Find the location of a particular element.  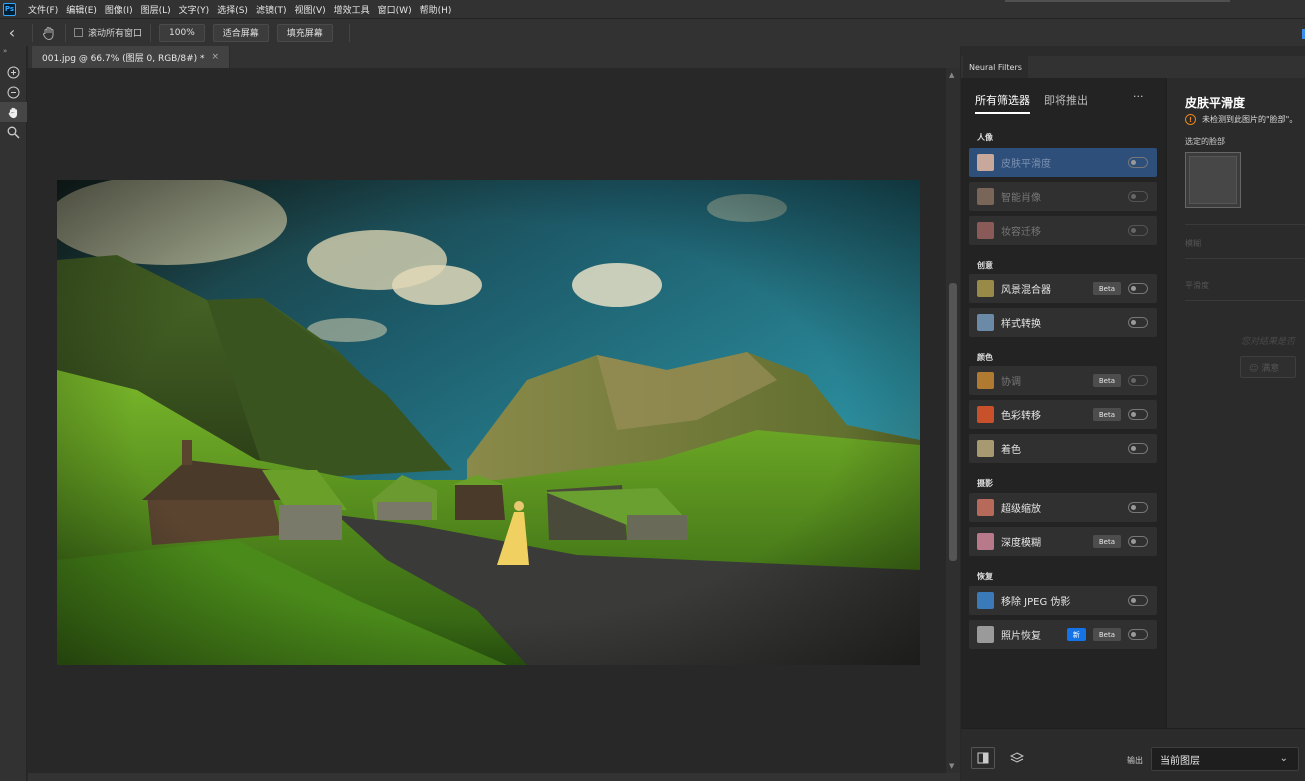

blur-slider-track is located at coordinates (1245, 258).